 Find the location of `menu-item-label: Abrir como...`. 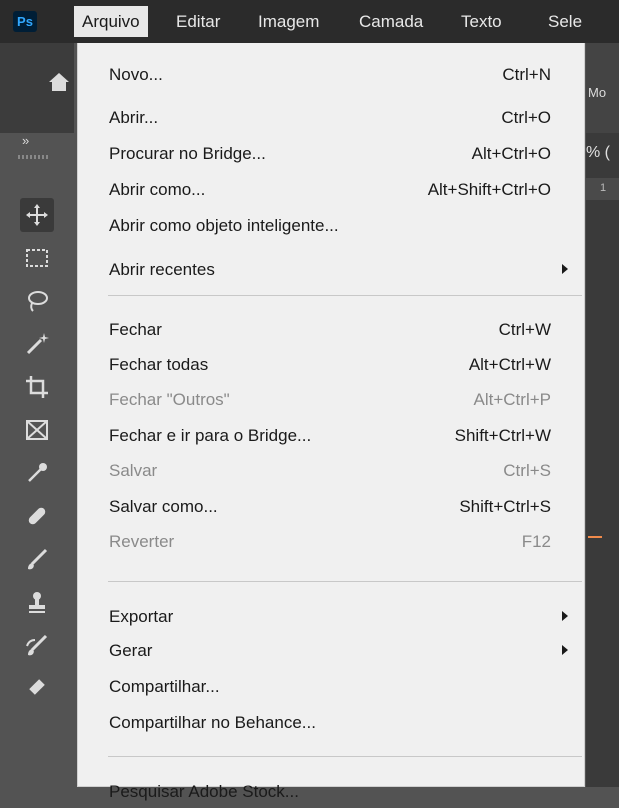

menu-item-label: Abrir como... is located at coordinates (157, 189).